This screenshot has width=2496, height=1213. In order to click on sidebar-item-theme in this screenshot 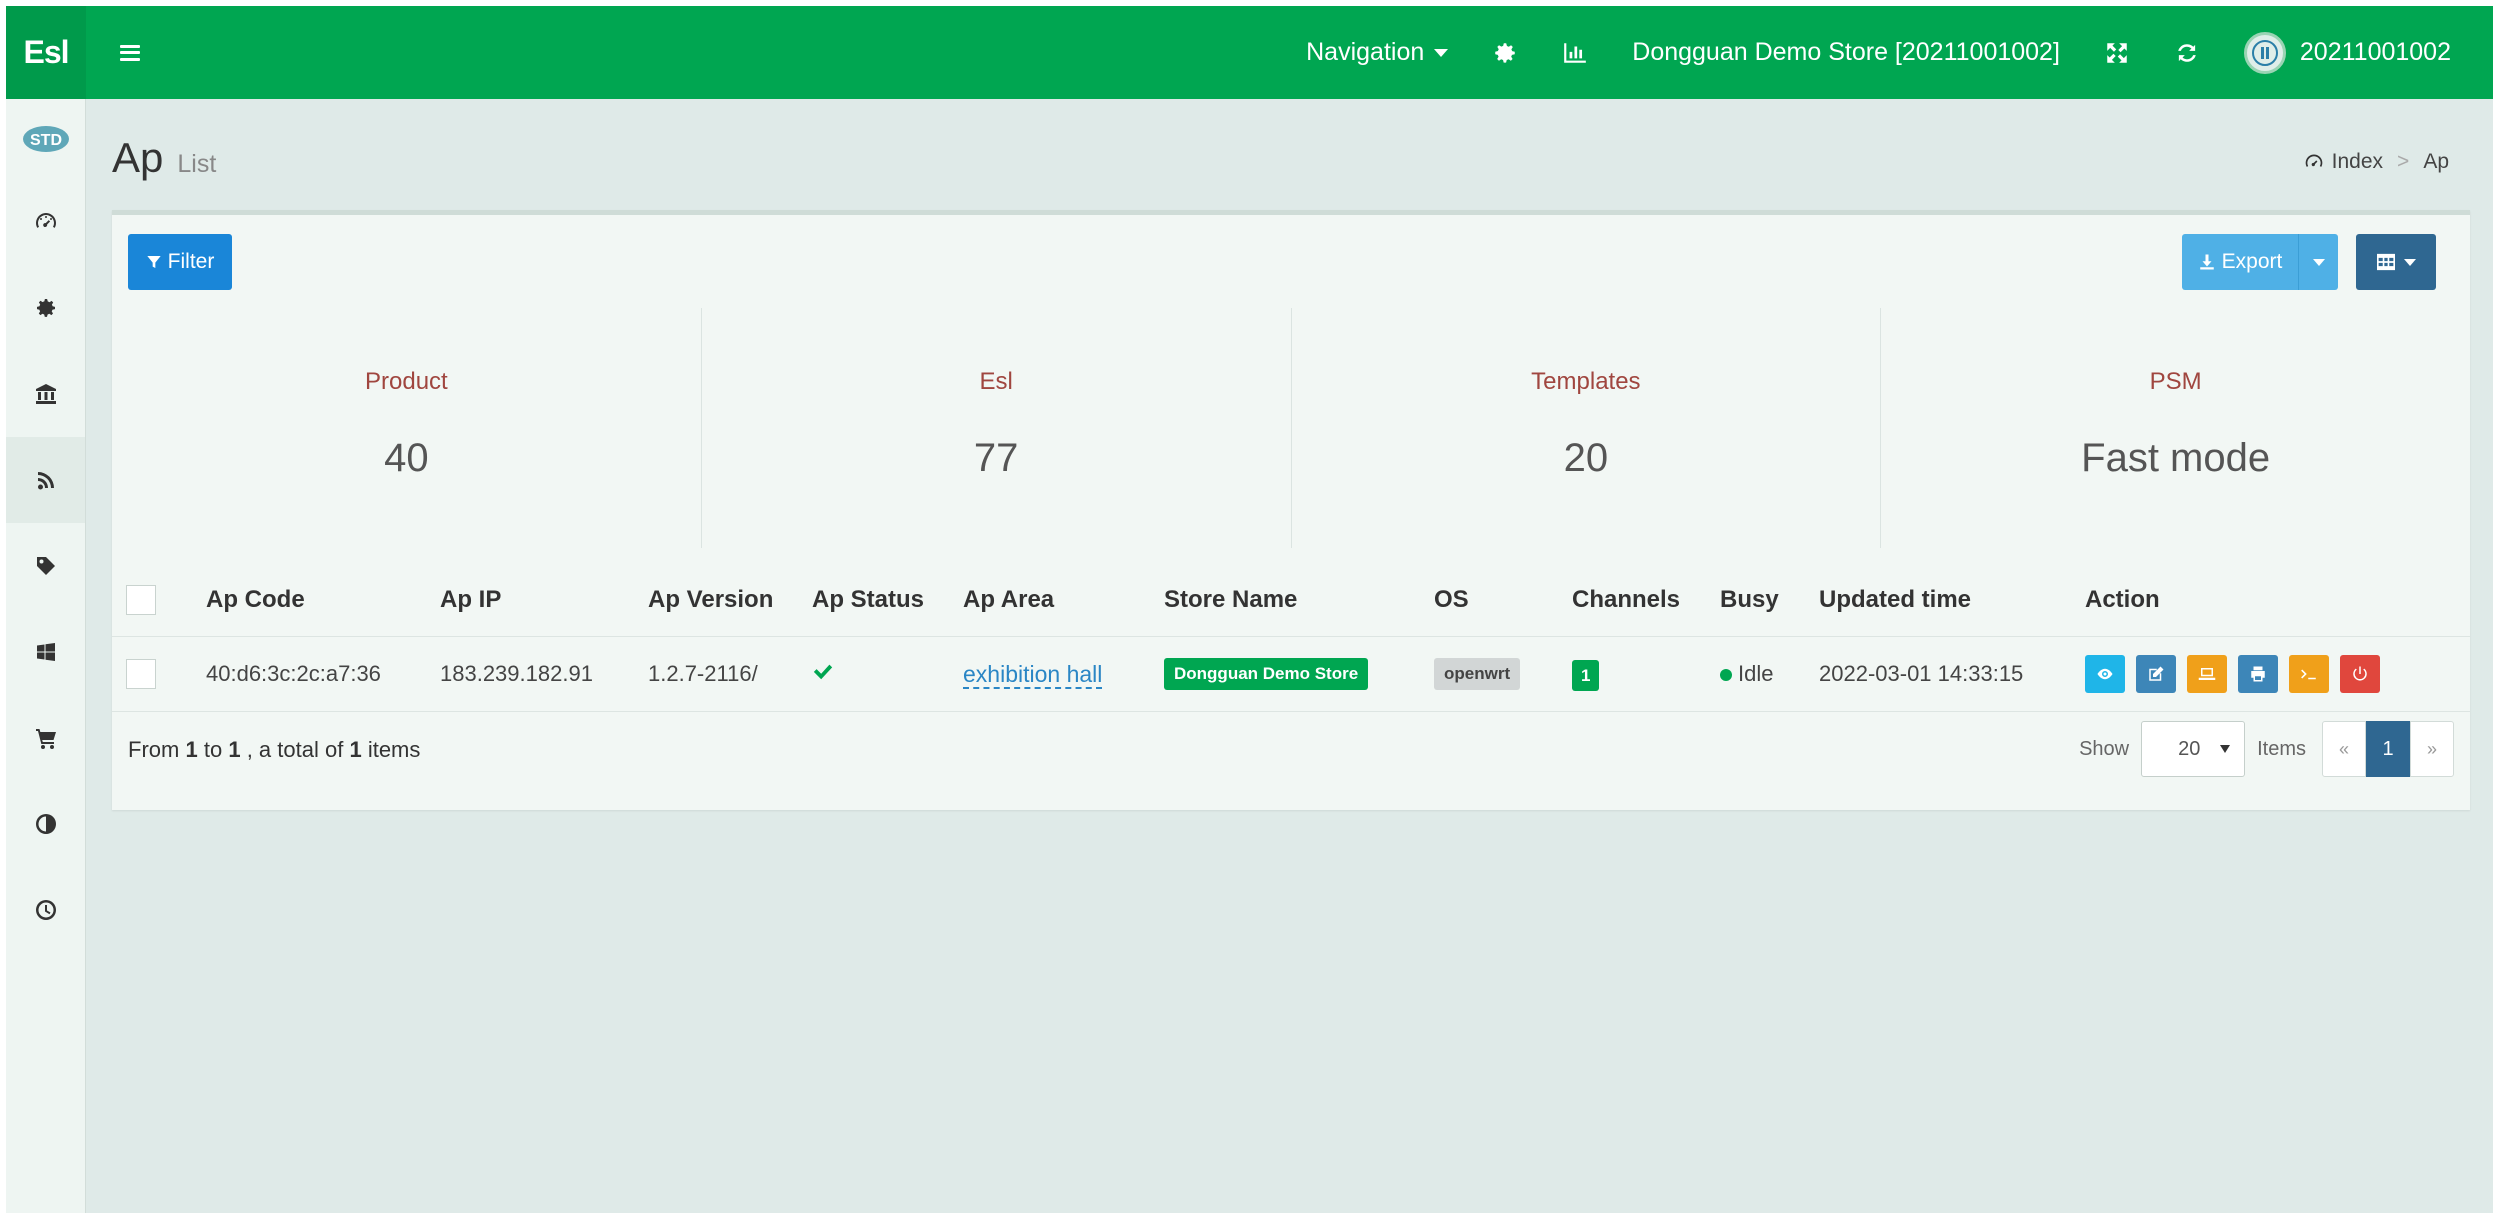, I will do `click(45, 824)`.